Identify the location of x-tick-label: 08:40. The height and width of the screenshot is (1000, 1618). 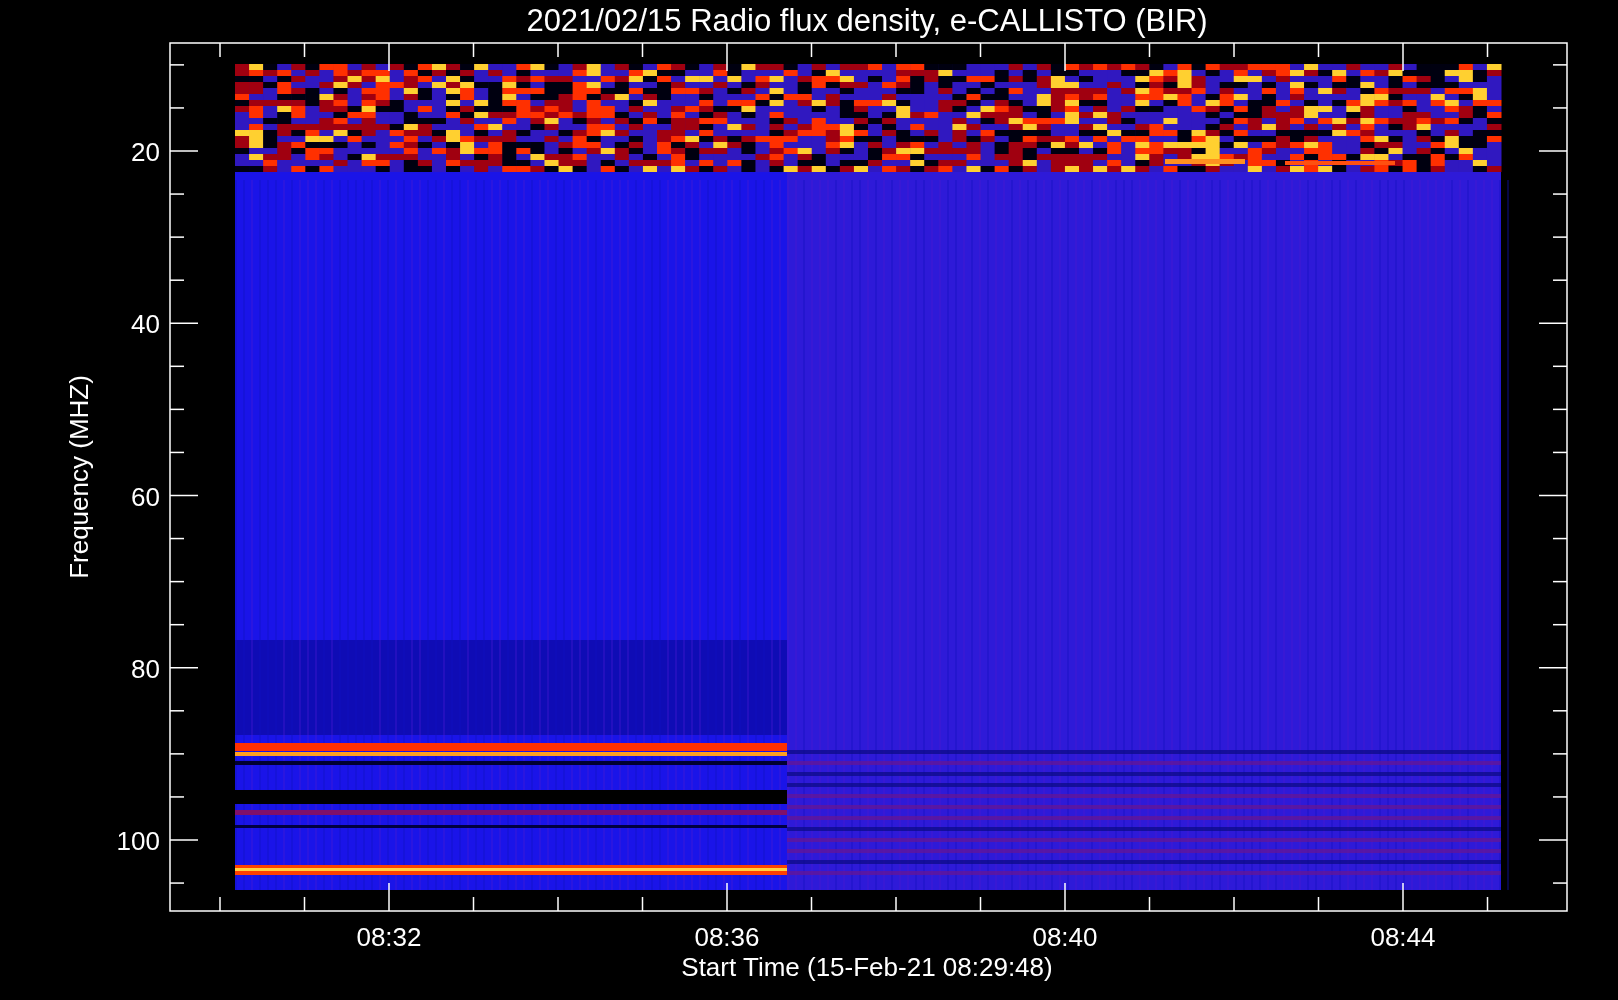
(1065, 937).